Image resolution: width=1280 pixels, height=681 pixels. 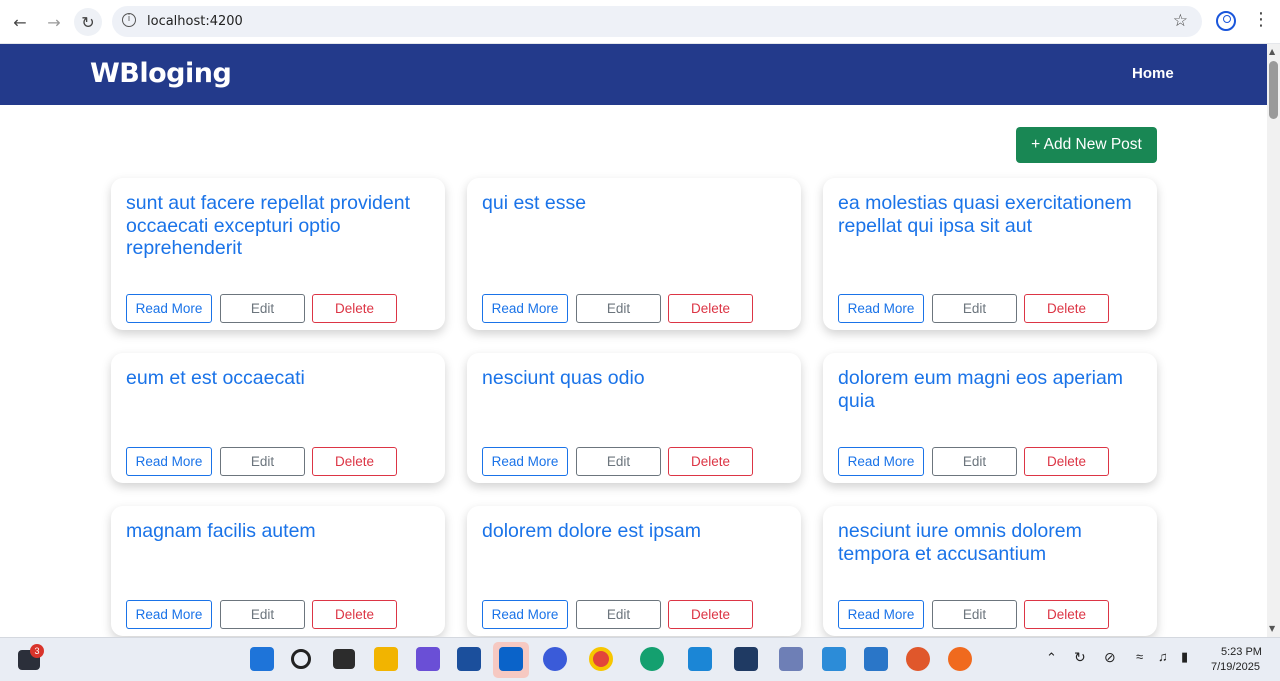 I want to click on battery-icon: ▮, so click(x=1184, y=657).